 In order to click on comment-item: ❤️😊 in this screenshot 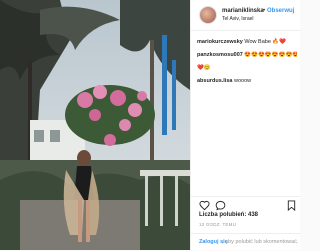, I will do `click(247, 68)`.